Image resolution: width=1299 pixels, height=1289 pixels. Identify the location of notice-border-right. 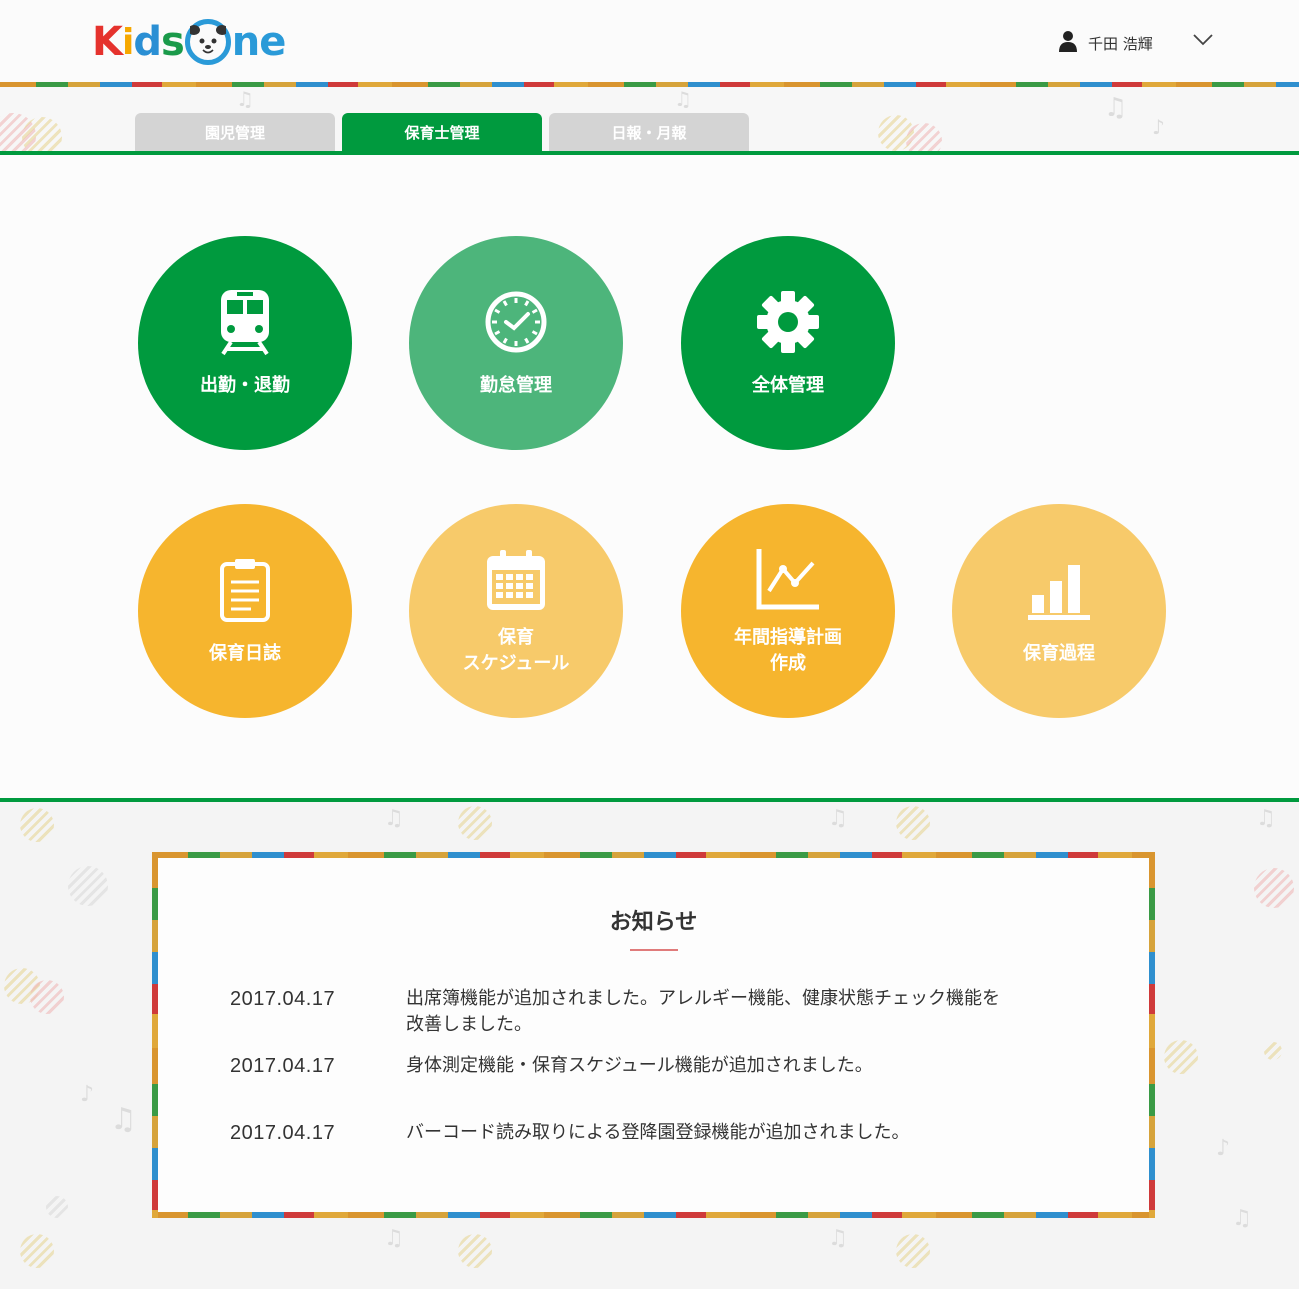
(1152, 1035).